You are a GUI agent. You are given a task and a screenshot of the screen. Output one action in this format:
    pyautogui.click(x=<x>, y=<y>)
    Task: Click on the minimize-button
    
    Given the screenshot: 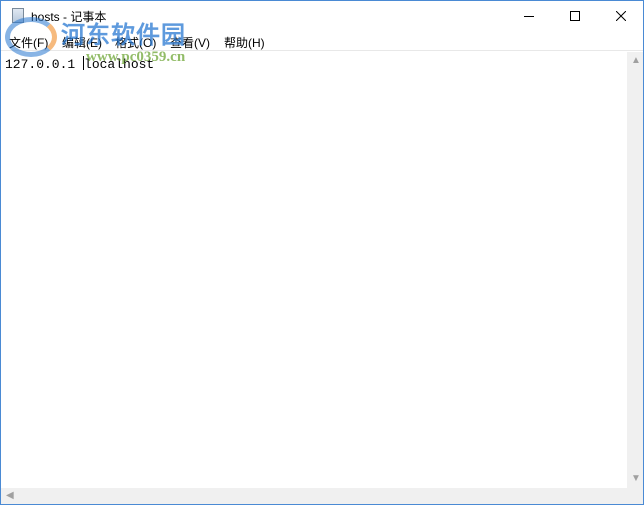 What is the action you would take?
    pyautogui.click(x=529, y=16)
    